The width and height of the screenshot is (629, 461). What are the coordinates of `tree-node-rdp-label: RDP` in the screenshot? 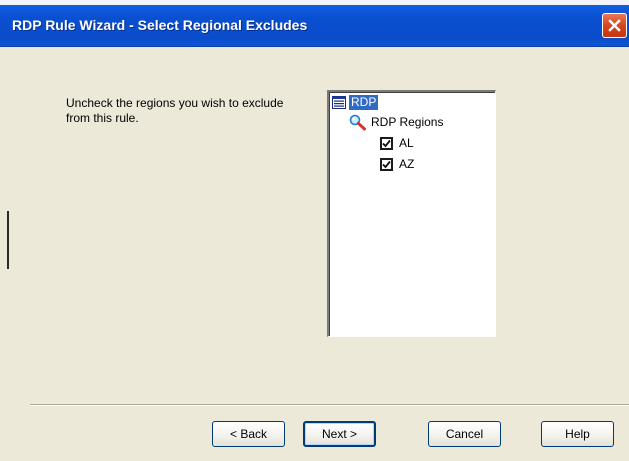 It's located at (364, 102).